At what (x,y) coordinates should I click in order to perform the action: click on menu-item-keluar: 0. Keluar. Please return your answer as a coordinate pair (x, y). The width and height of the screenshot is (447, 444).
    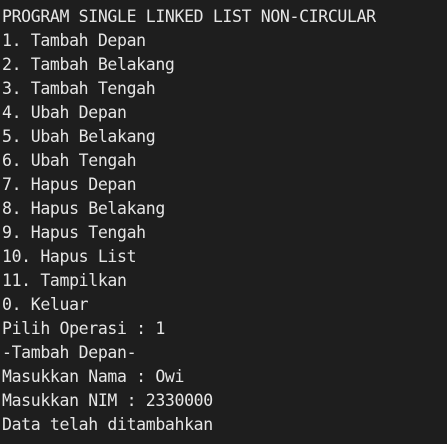
    Looking at the image, I should click on (45, 304).